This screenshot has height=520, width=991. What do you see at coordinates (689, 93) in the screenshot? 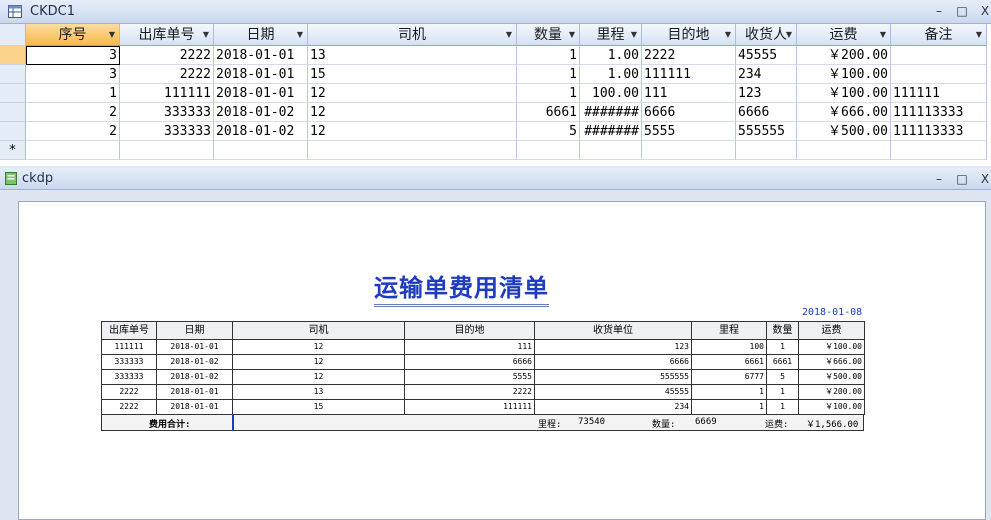
I see `col-destination-cell: 111` at bounding box center [689, 93].